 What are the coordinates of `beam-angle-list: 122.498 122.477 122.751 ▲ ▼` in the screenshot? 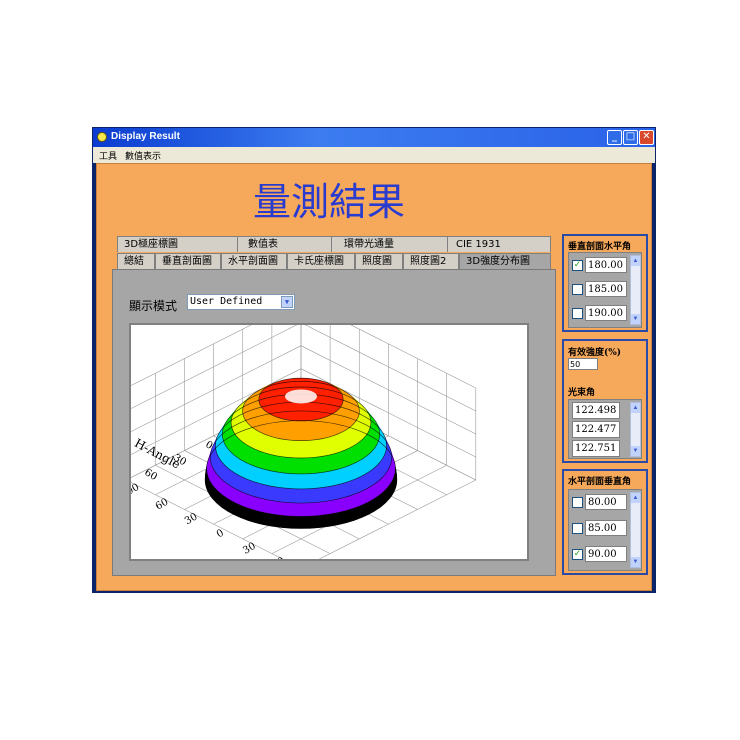 It's located at (605, 429).